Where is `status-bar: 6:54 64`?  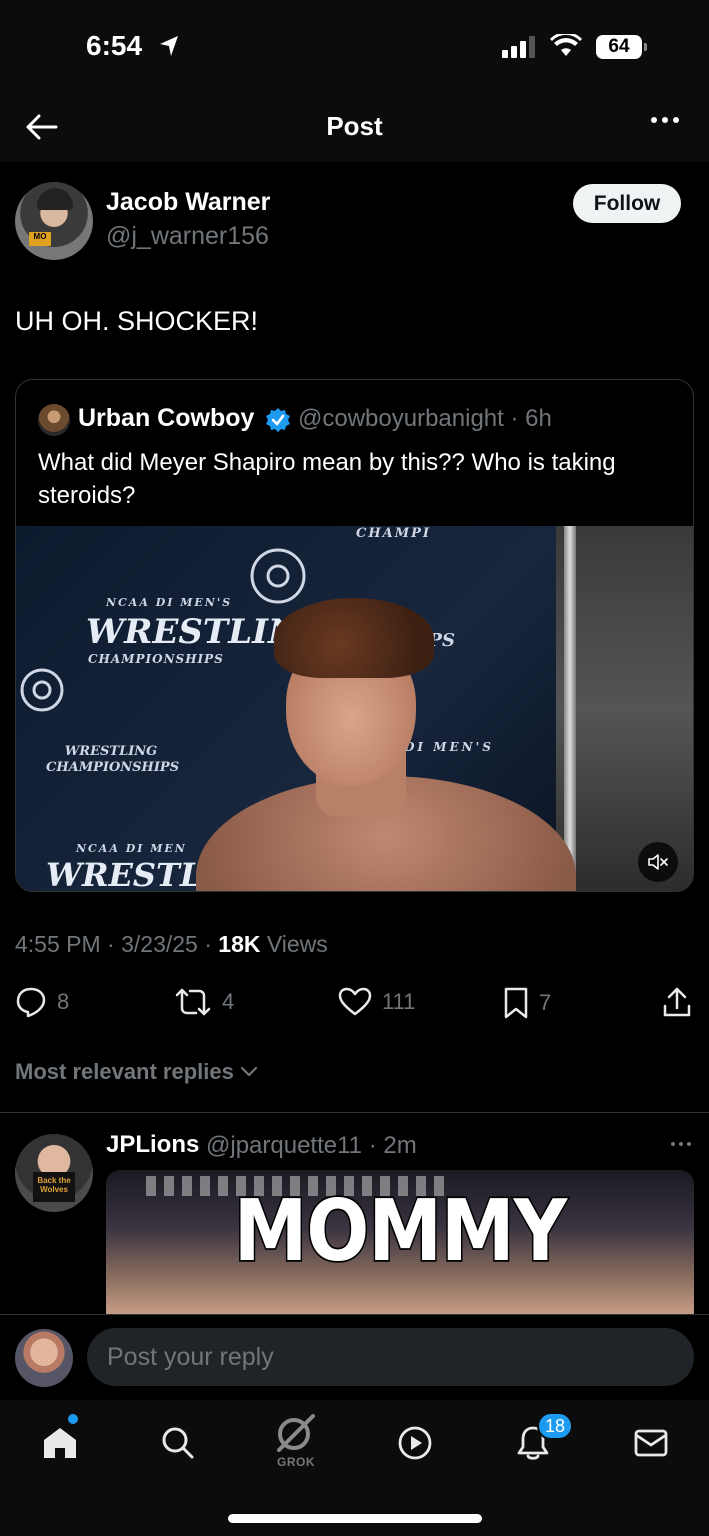 status-bar: 6:54 64 is located at coordinates (354, 47).